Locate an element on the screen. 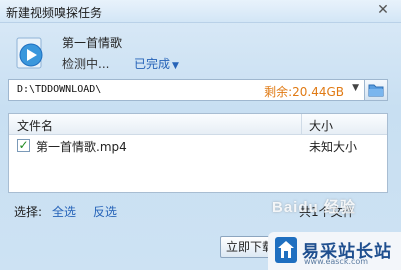 Image resolution: width=401 pixels, height=270 pixels. browse-folder-button is located at coordinates (376, 90).